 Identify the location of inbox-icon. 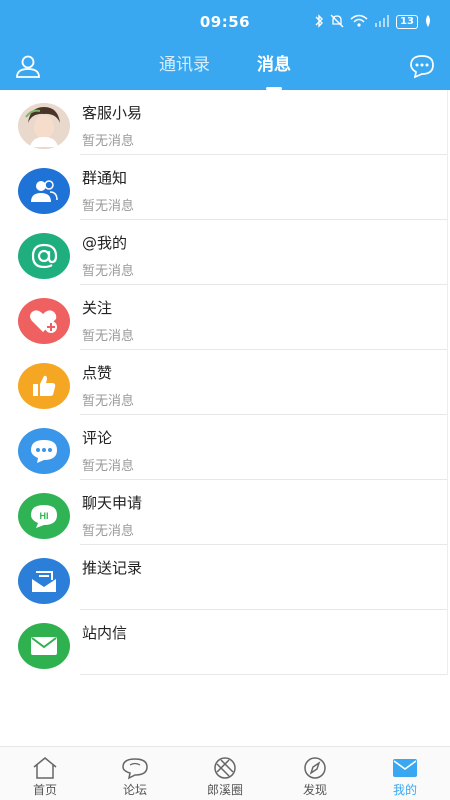
(44, 581).